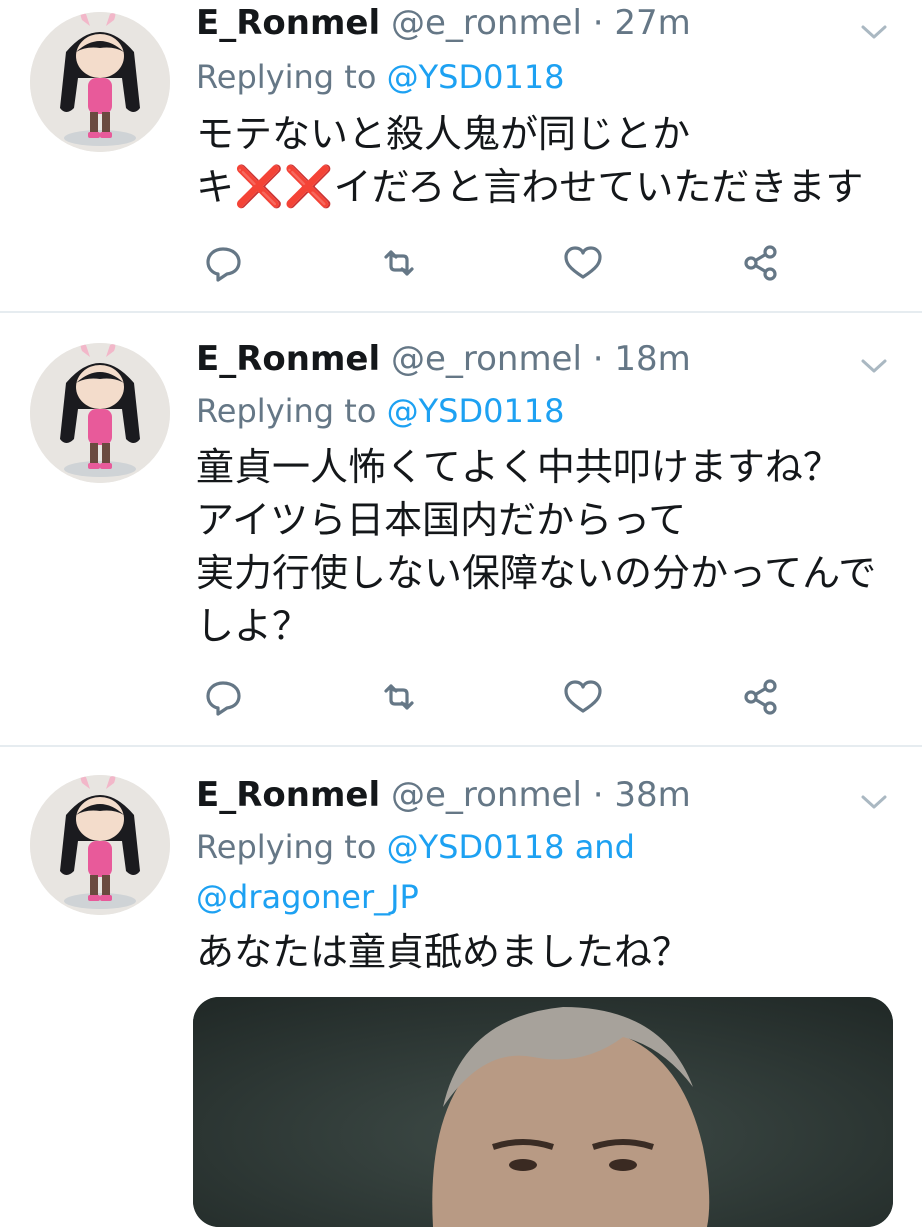 Image resolution: width=922 pixels, height=1227 pixels. I want to click on tweet-text: モテないと殺人鬼が同じとか キ❌❌イだろと言わせていただきます, so click(529, 161).